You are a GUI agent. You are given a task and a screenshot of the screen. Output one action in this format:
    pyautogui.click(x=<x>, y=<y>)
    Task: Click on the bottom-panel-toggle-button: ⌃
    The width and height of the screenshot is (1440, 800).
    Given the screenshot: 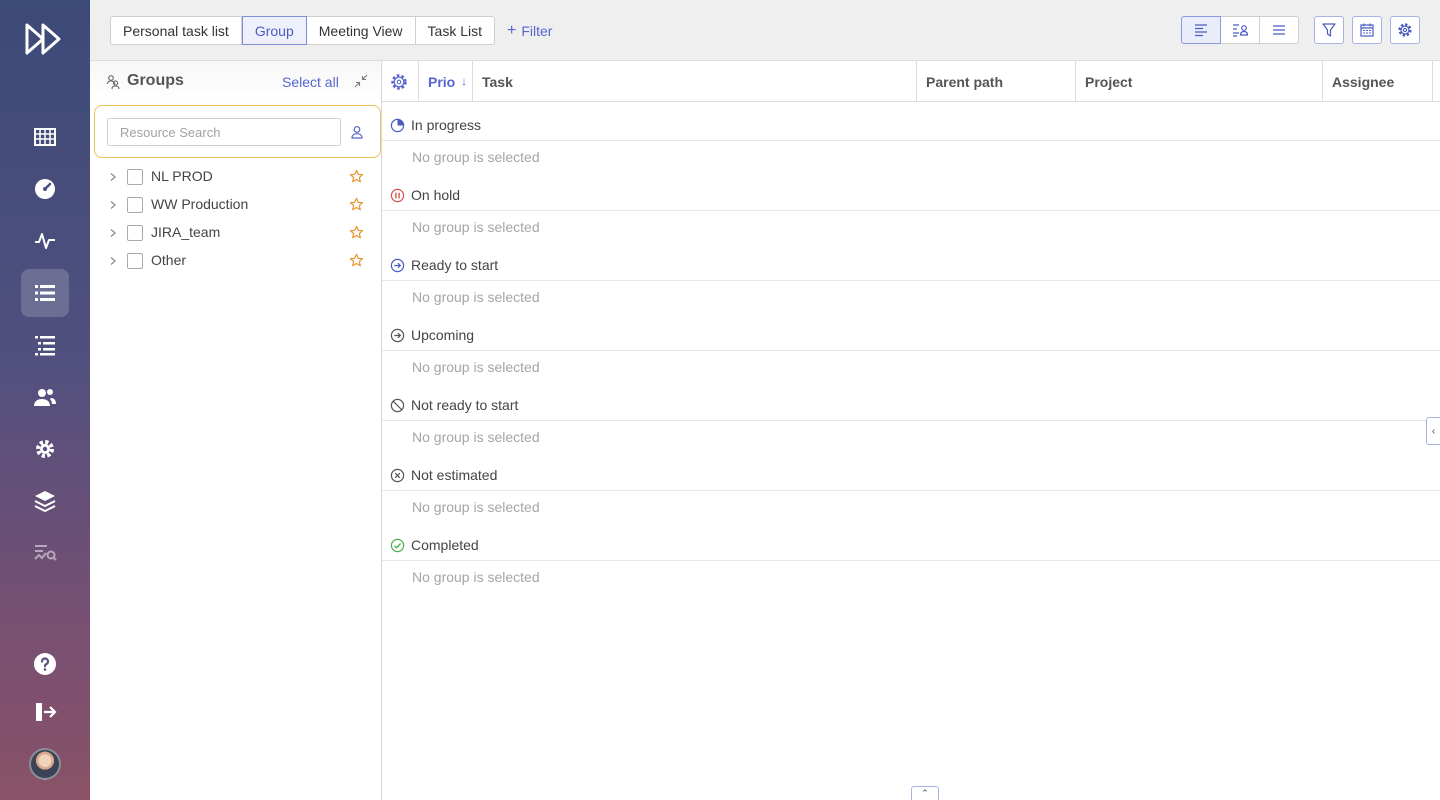 What is the action you would take?
    pyautogui.click(x=925, y=793)
    